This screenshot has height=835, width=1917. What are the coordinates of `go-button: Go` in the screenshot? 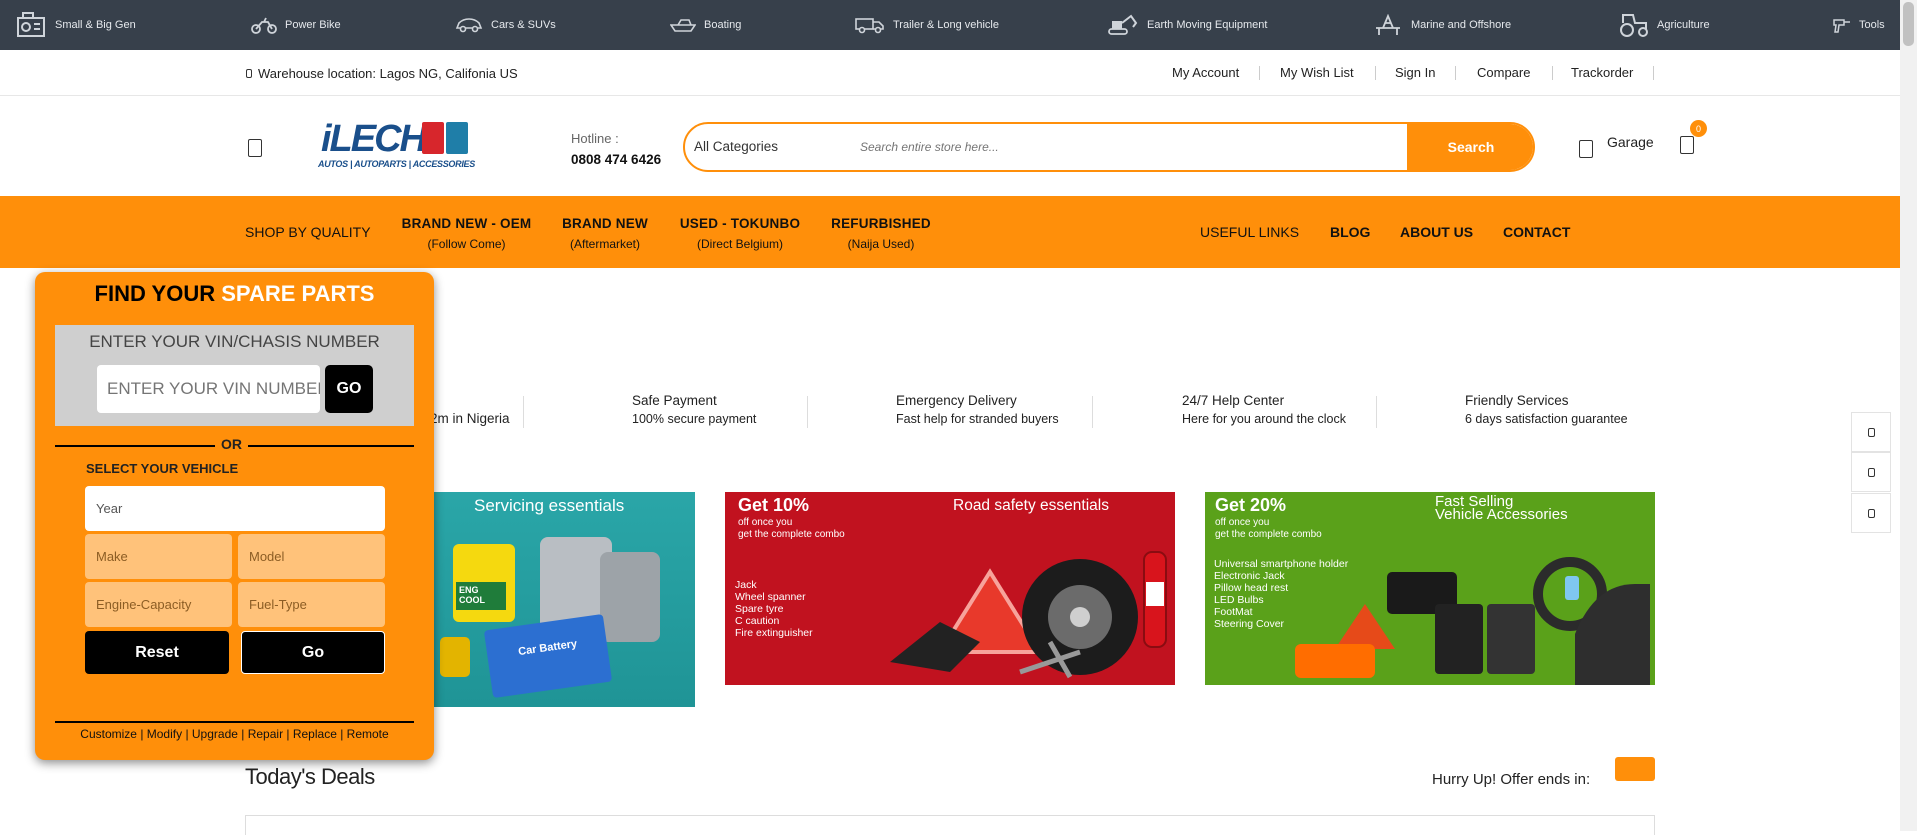 It's located at (313, 652).